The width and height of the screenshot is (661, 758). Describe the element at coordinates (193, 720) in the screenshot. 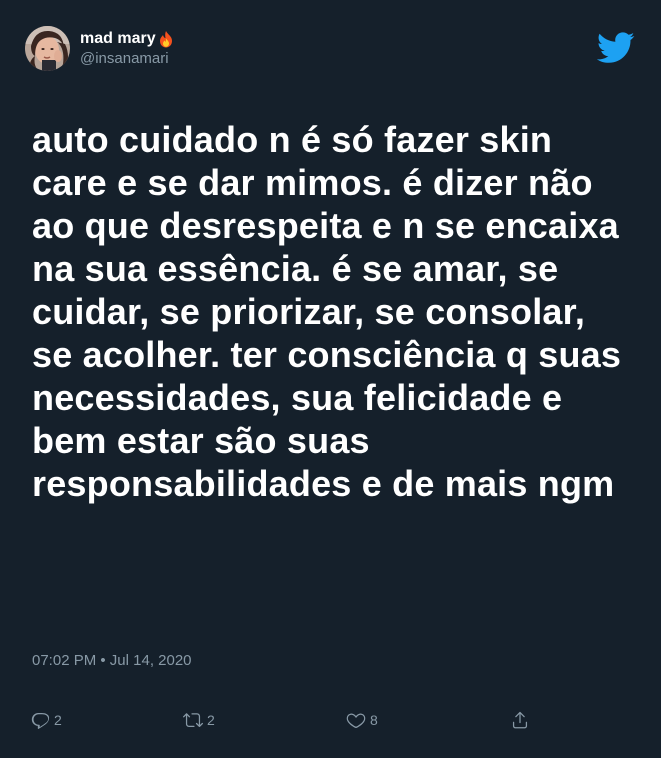

I see `retweet-icon` at that location.